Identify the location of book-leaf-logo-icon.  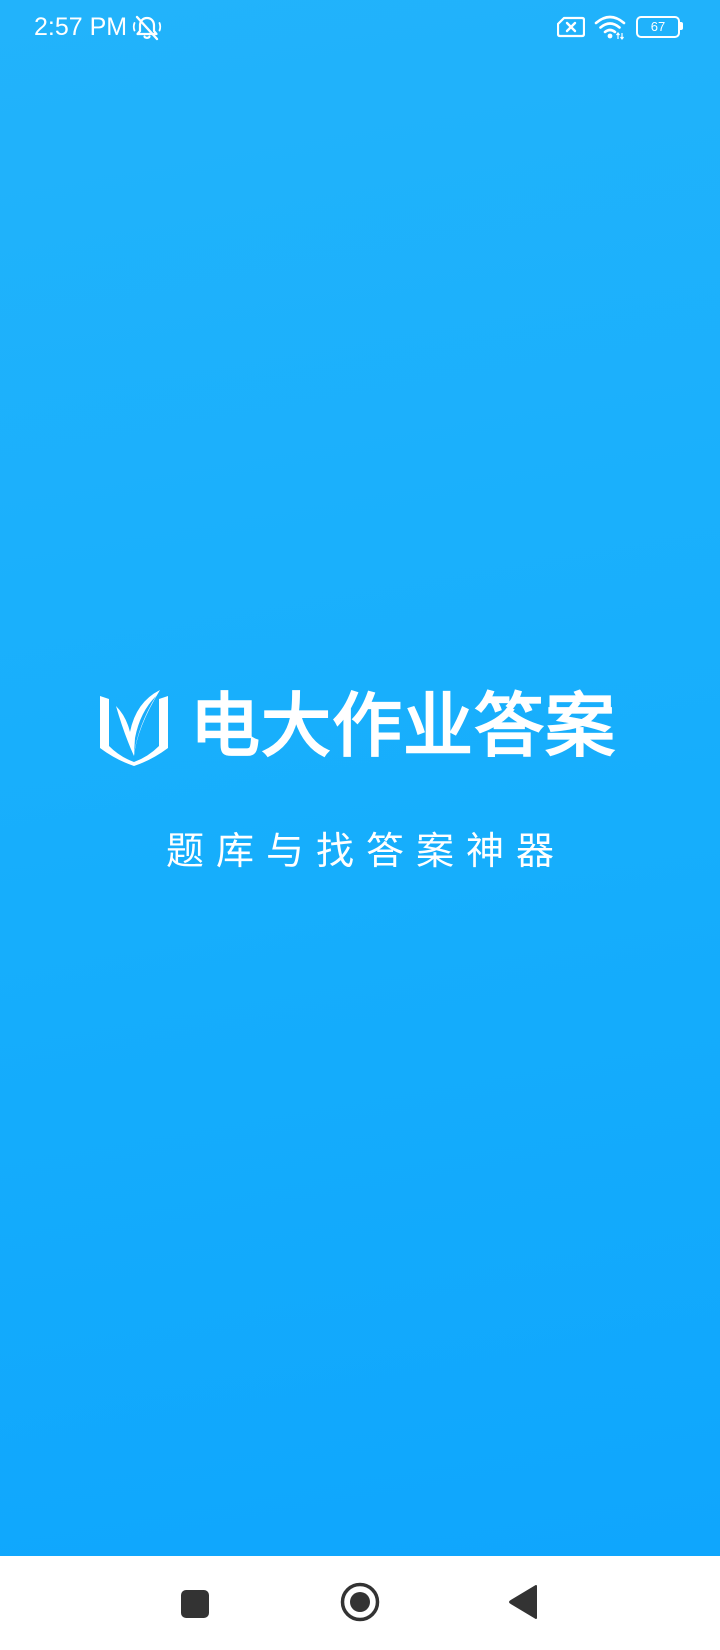
(134, 728).